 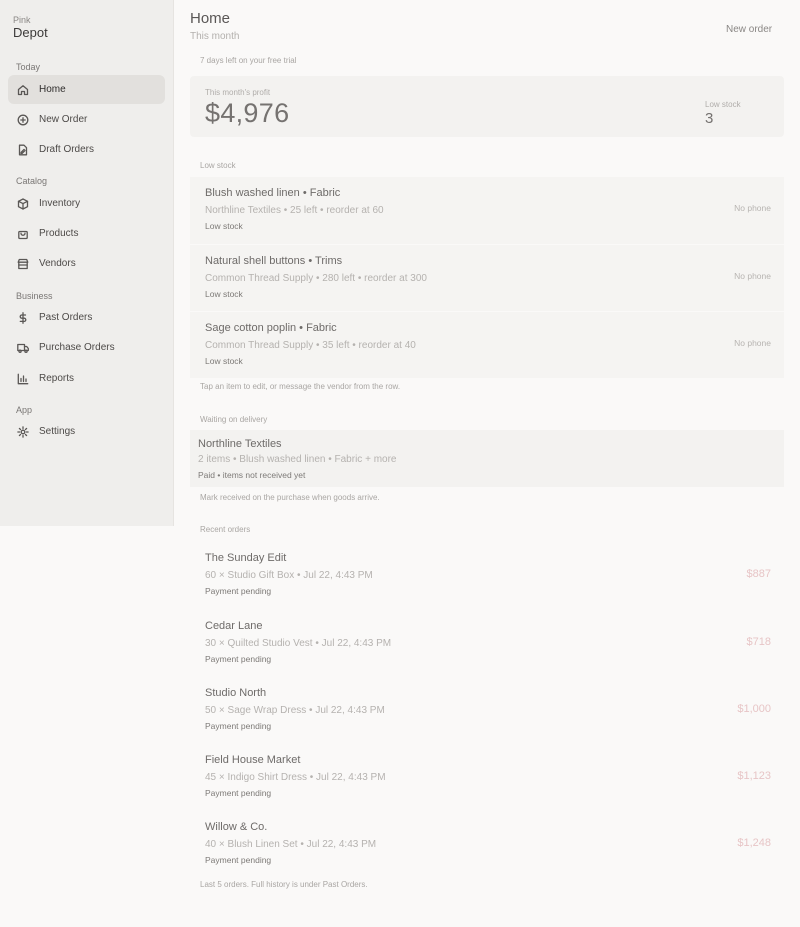 What do you see at coordinates (289, 575) in the screenshot?
I see `order-detail: 60 × Studio Gift Box • Jul 22, 4:43 PM` at bounding box center [289, 575].